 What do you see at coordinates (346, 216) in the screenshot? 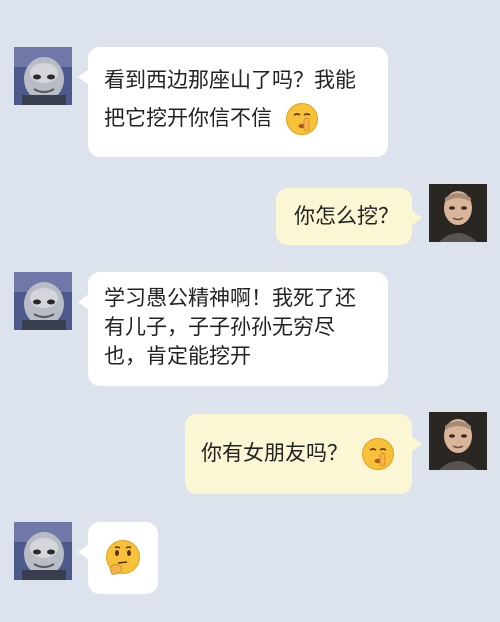
I see `message-2-line-1: 你怎么挖？` at bounding box center [346, 216].